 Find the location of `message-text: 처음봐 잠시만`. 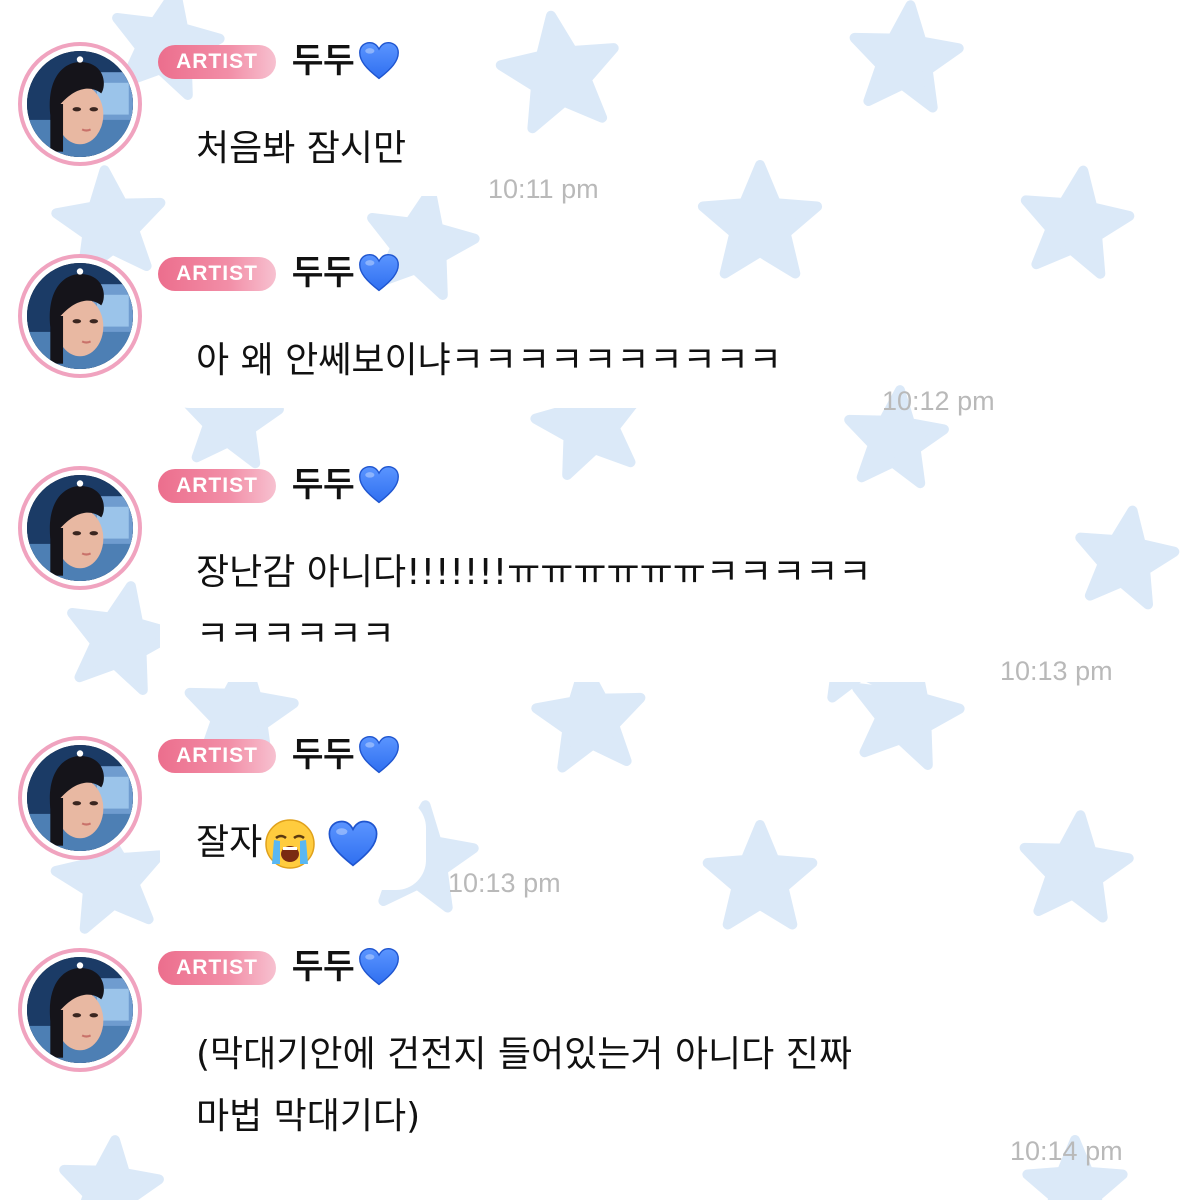

message-text: 처음봐 잠시만 is located at coordinates (301, 148).